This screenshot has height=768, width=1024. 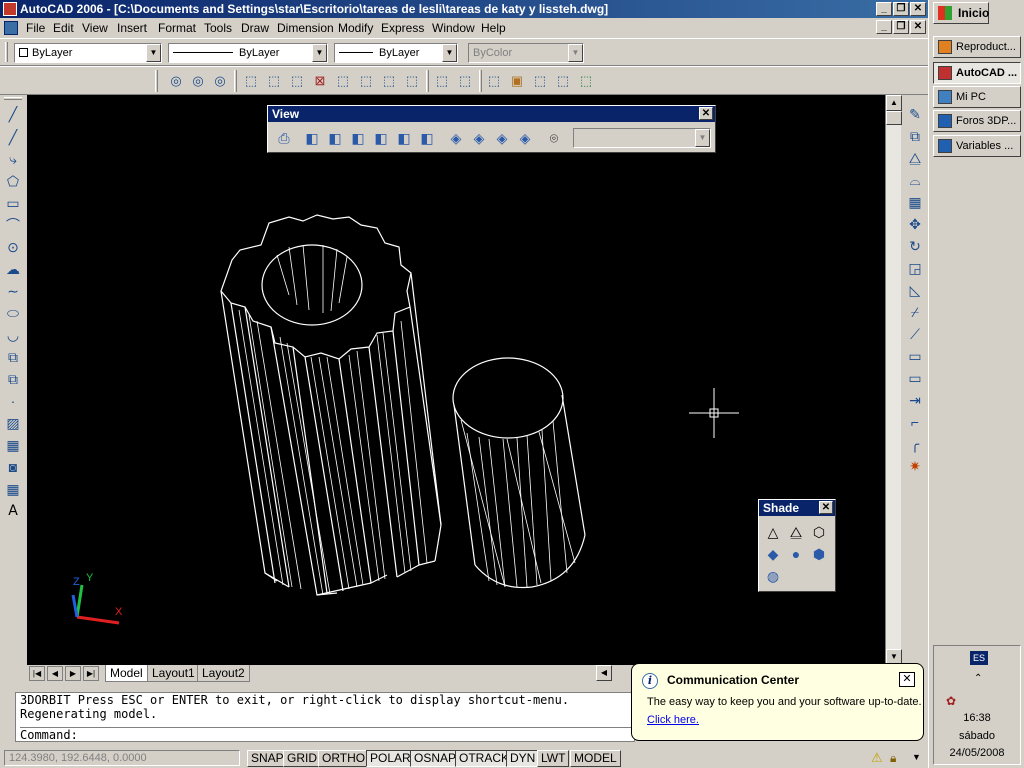 I want to click on doc-restore-icon: ❐, so click(x=901, y=27).